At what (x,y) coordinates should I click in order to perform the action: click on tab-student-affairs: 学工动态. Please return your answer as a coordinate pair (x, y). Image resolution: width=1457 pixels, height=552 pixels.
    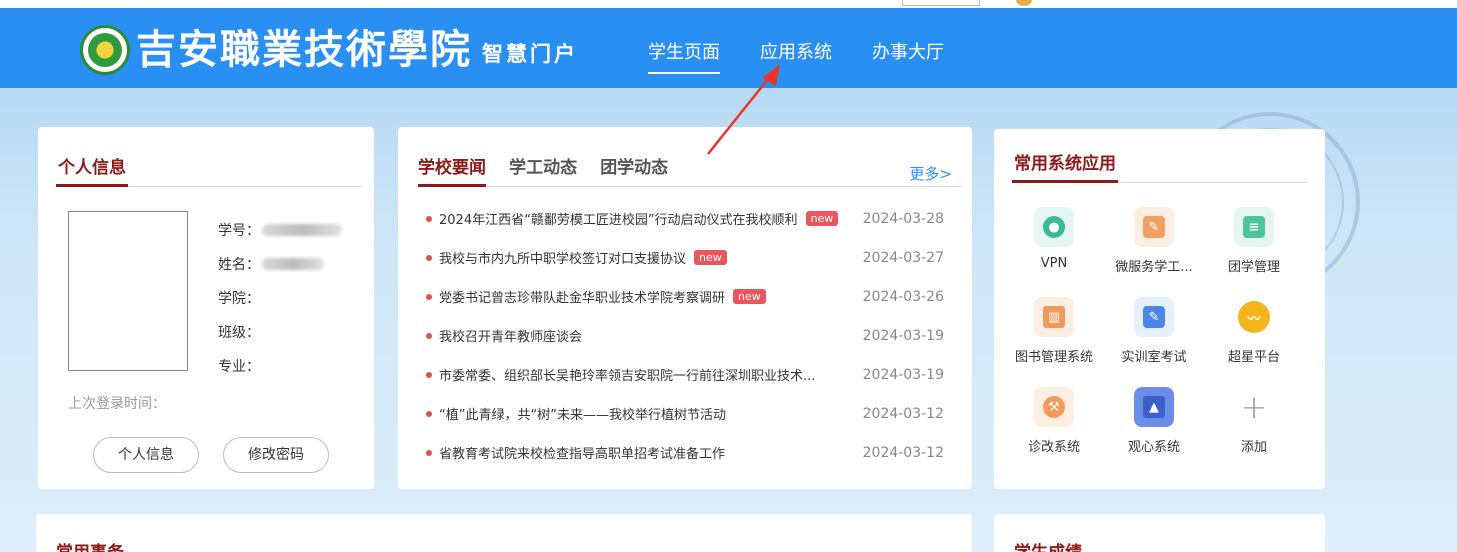
    Looking at the image, I should click on (543, 168).